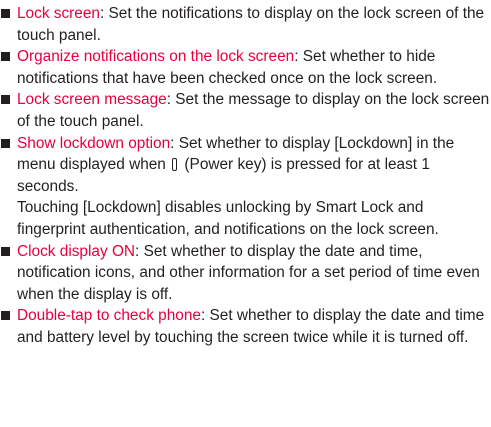  I want to click on term-clock-display-on: Clock display ON, so click(76, 251).